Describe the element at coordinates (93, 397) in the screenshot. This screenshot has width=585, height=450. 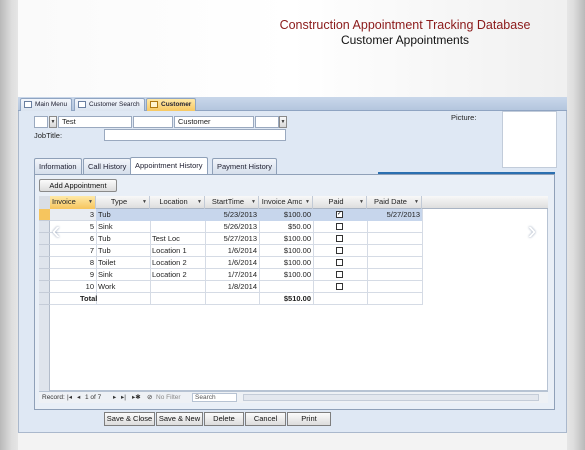
I see `record-position: 1 of 7` at that location.